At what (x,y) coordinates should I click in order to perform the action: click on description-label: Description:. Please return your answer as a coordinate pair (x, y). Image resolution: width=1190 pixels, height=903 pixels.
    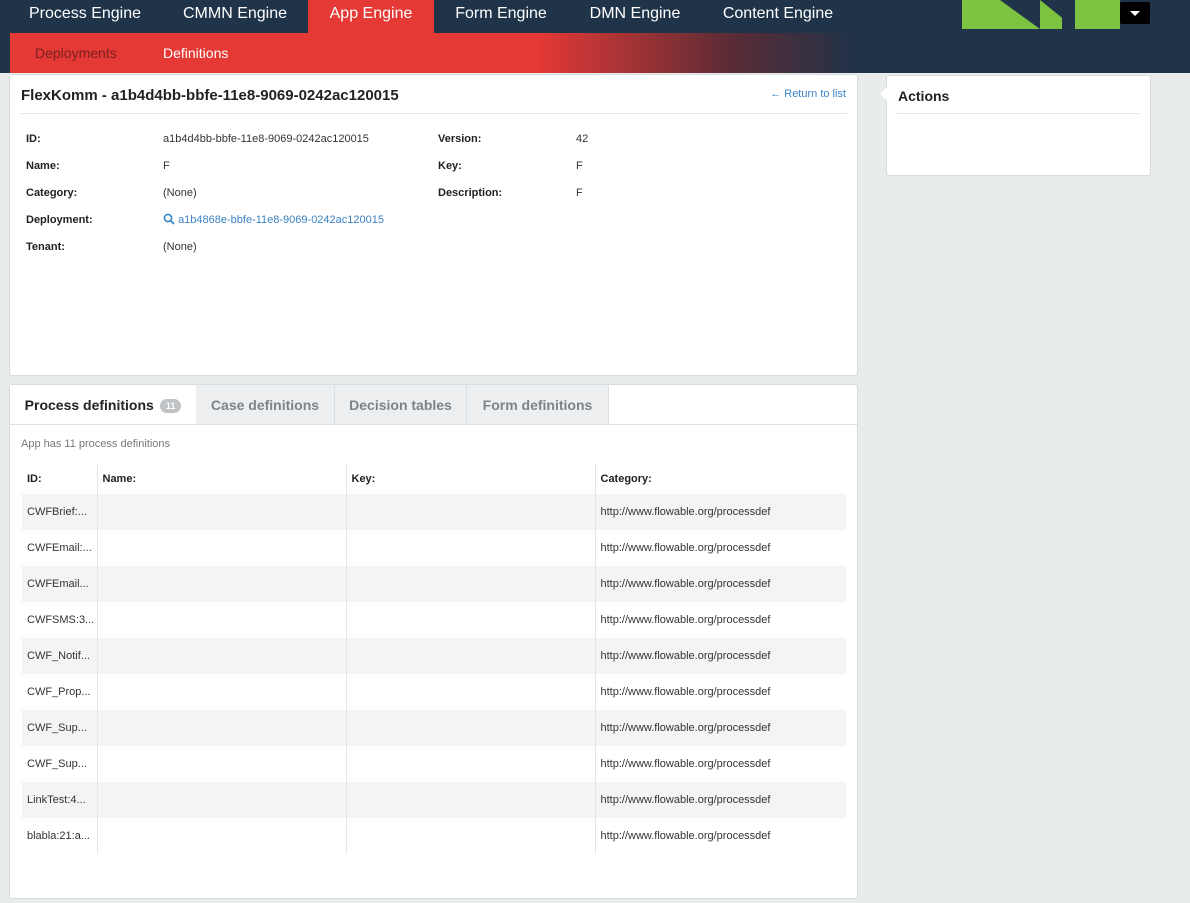
    Looking at the image, I should click on (470, 193).